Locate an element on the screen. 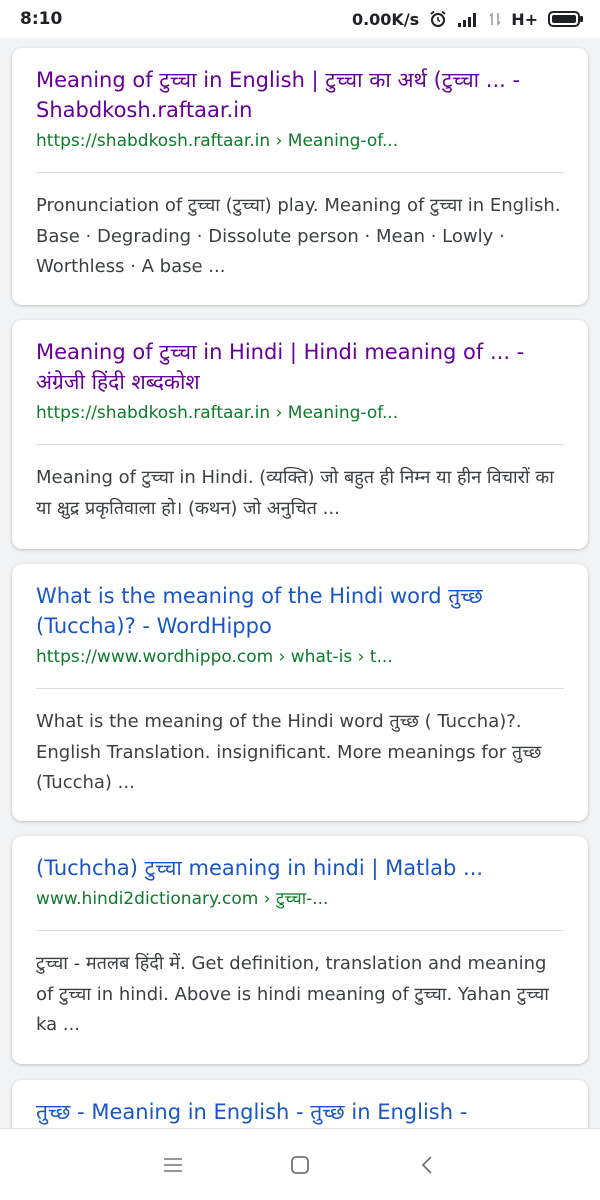  data-arrows-icon is located at coordinates (495, 19).